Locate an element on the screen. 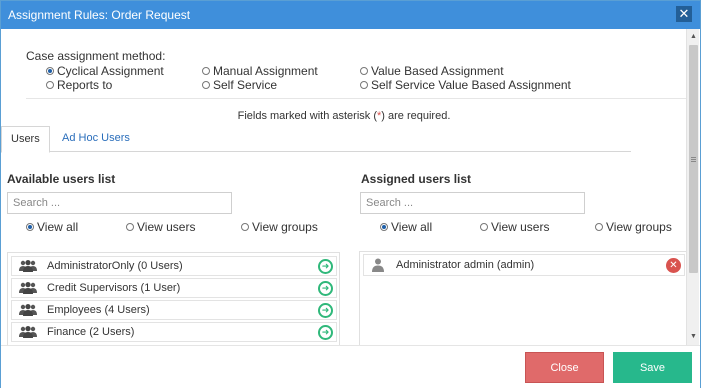 The width and height of the screenshot is (701, 388). assigned-filter-view-all: View all is located at coordinates (406, 227).